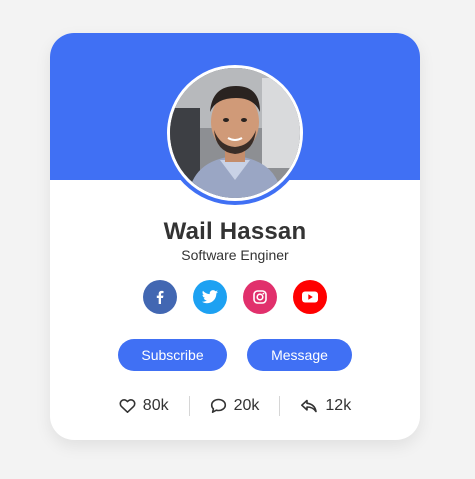 The width and height of the screenshot is (475, 479). Describe the element at coordinates (235, 297) in the screenshot. I see `social-links` at that location.